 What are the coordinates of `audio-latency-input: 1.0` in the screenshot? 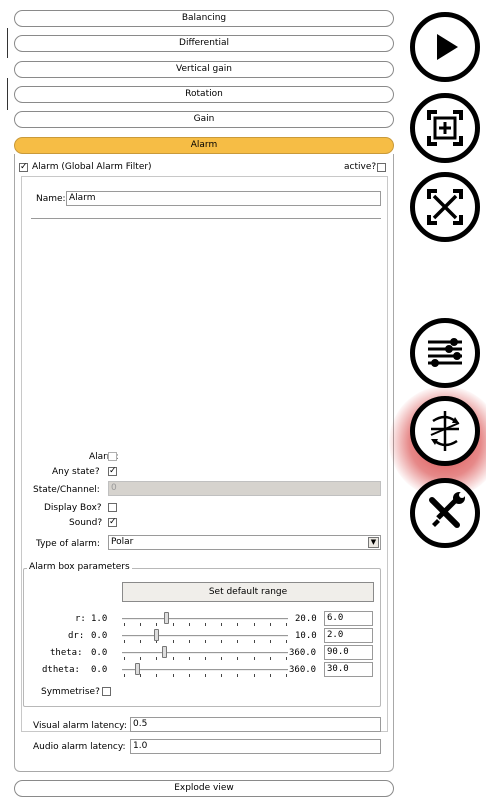 It's located at (255, 746).